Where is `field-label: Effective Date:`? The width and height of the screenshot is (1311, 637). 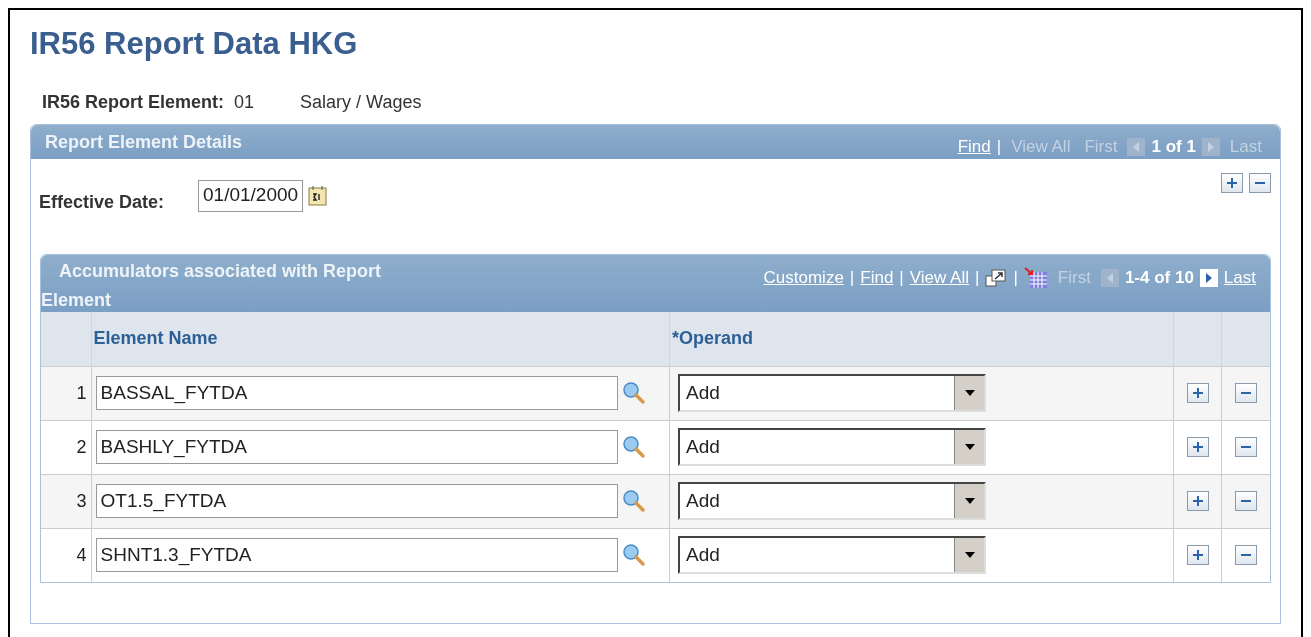
field-label: Effective Date: is located at coordinates (102, 202).